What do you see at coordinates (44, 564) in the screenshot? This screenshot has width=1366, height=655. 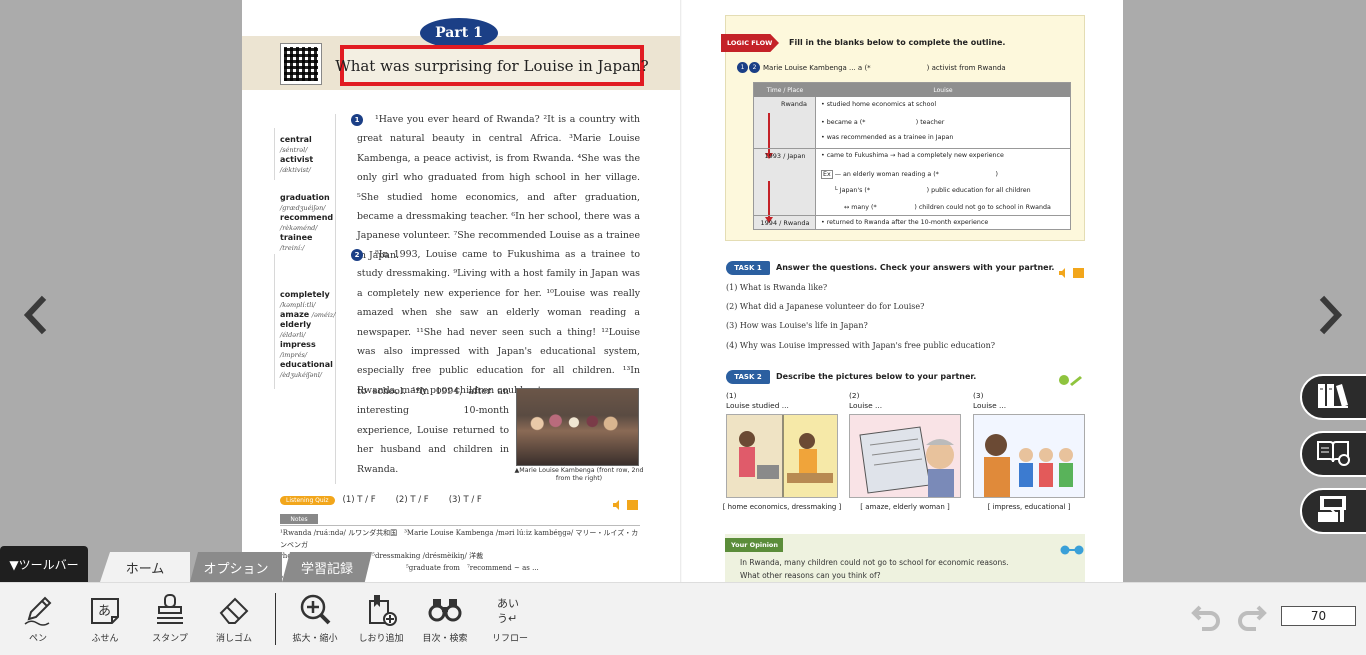 I see `toolbar-toggle-button: ▼ツールバー` at bounding box center [44, 564].